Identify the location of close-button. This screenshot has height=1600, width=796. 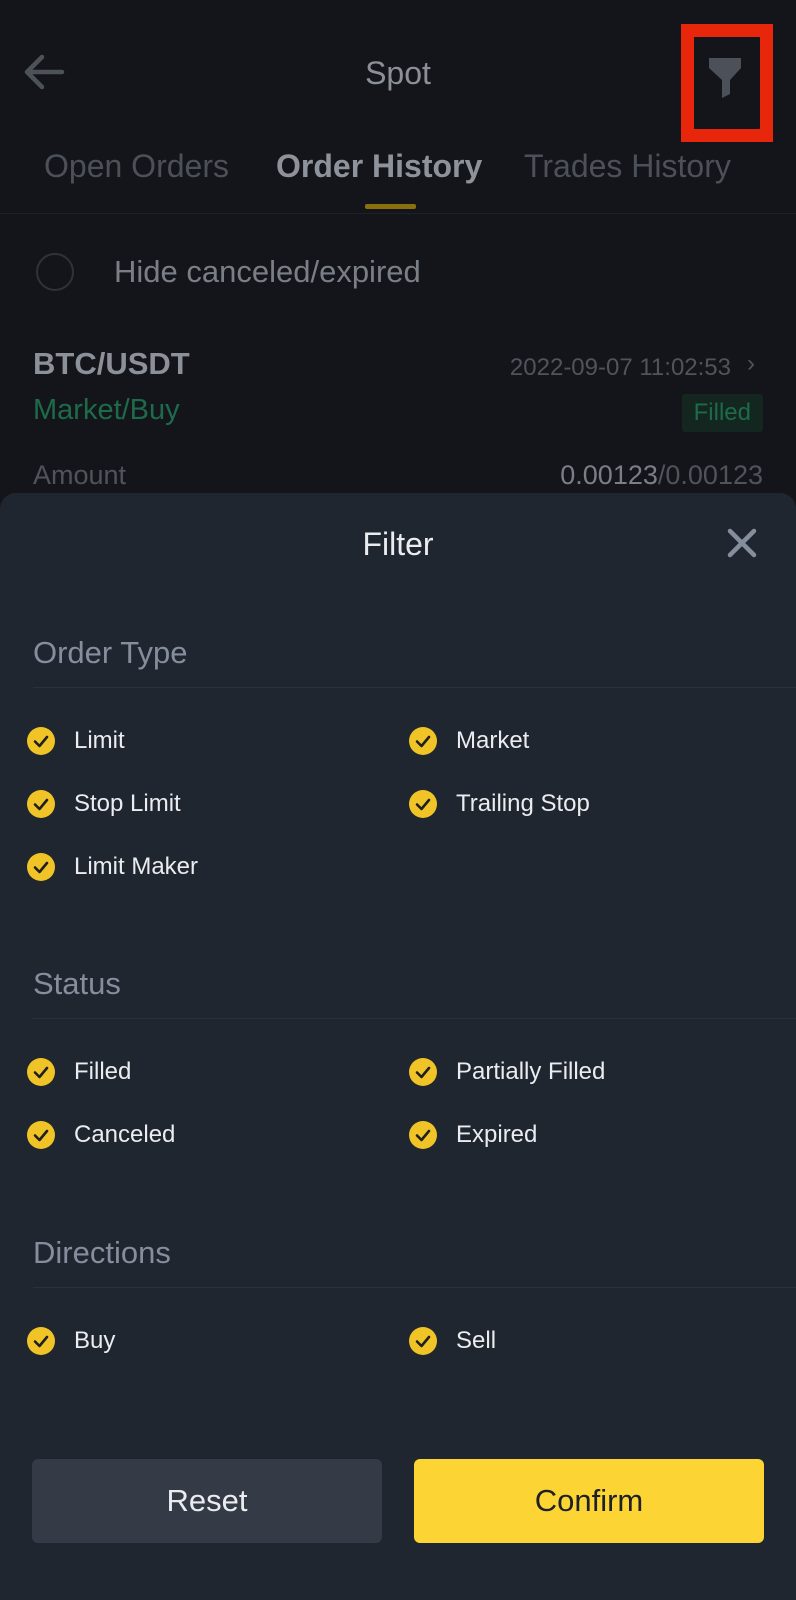
(742, 543).